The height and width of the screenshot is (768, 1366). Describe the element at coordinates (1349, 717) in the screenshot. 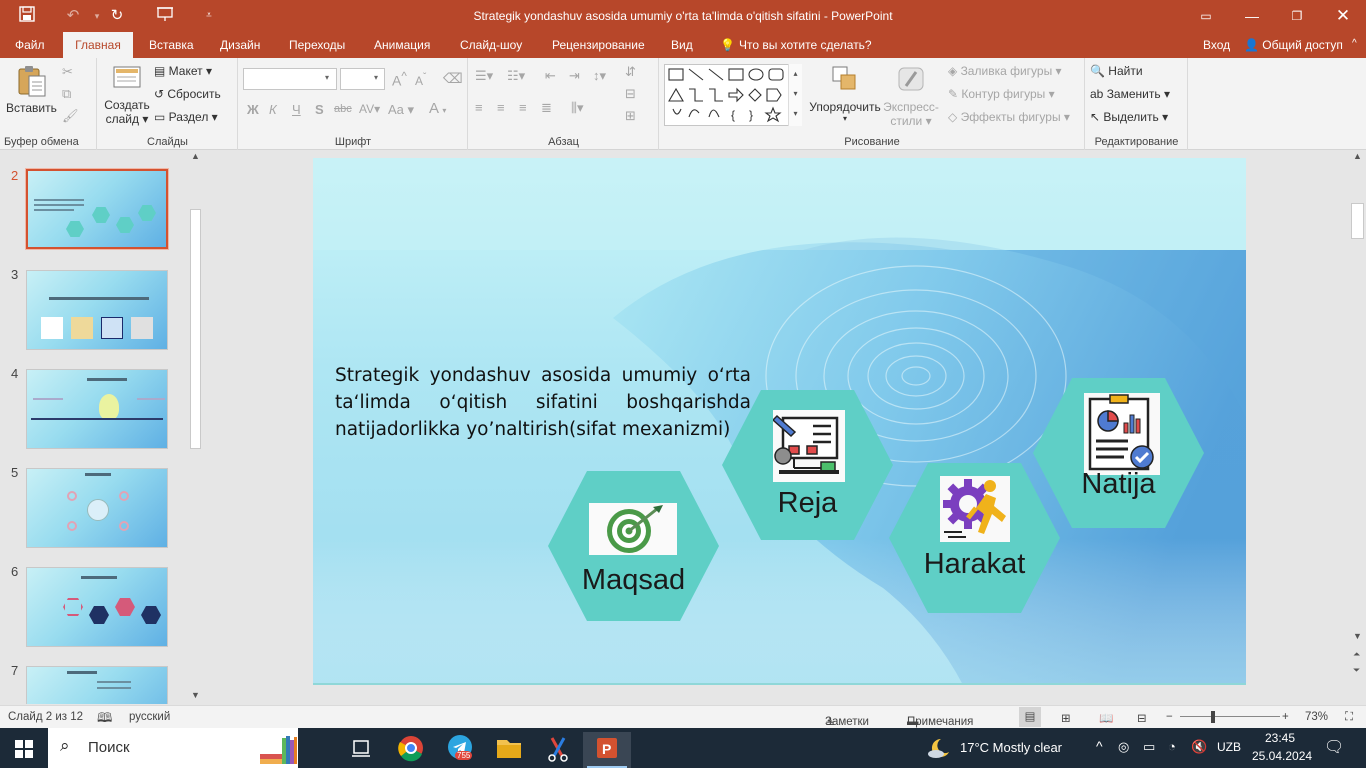

I see `fit-to-window-icon: ⛶` at that location.